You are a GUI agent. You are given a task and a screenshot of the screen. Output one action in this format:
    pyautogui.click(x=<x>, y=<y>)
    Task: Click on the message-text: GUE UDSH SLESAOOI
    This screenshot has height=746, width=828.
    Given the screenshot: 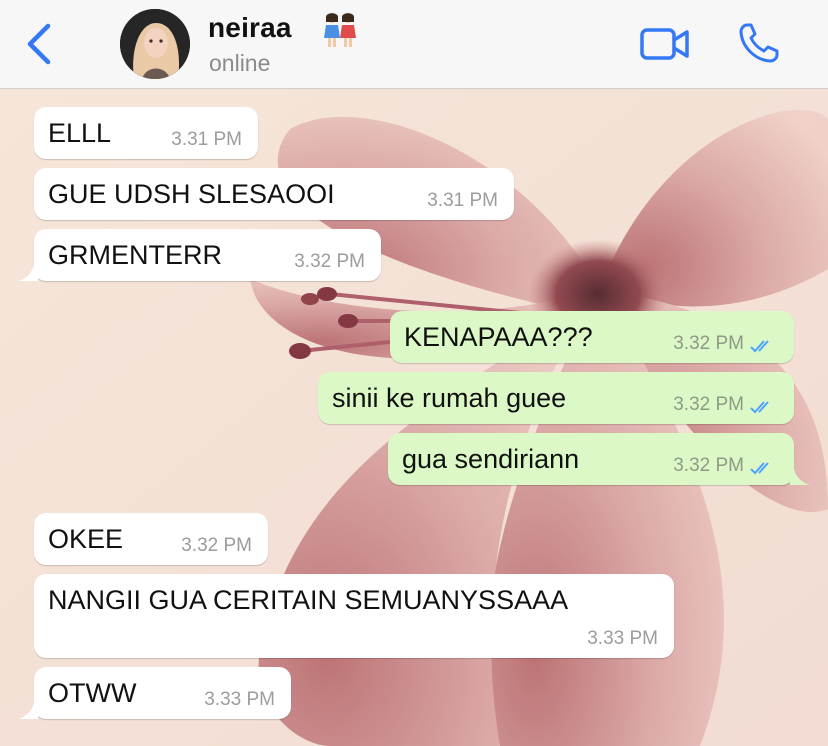 What is the action you would take?
    pyautogui.click(x=191, y=194)
    